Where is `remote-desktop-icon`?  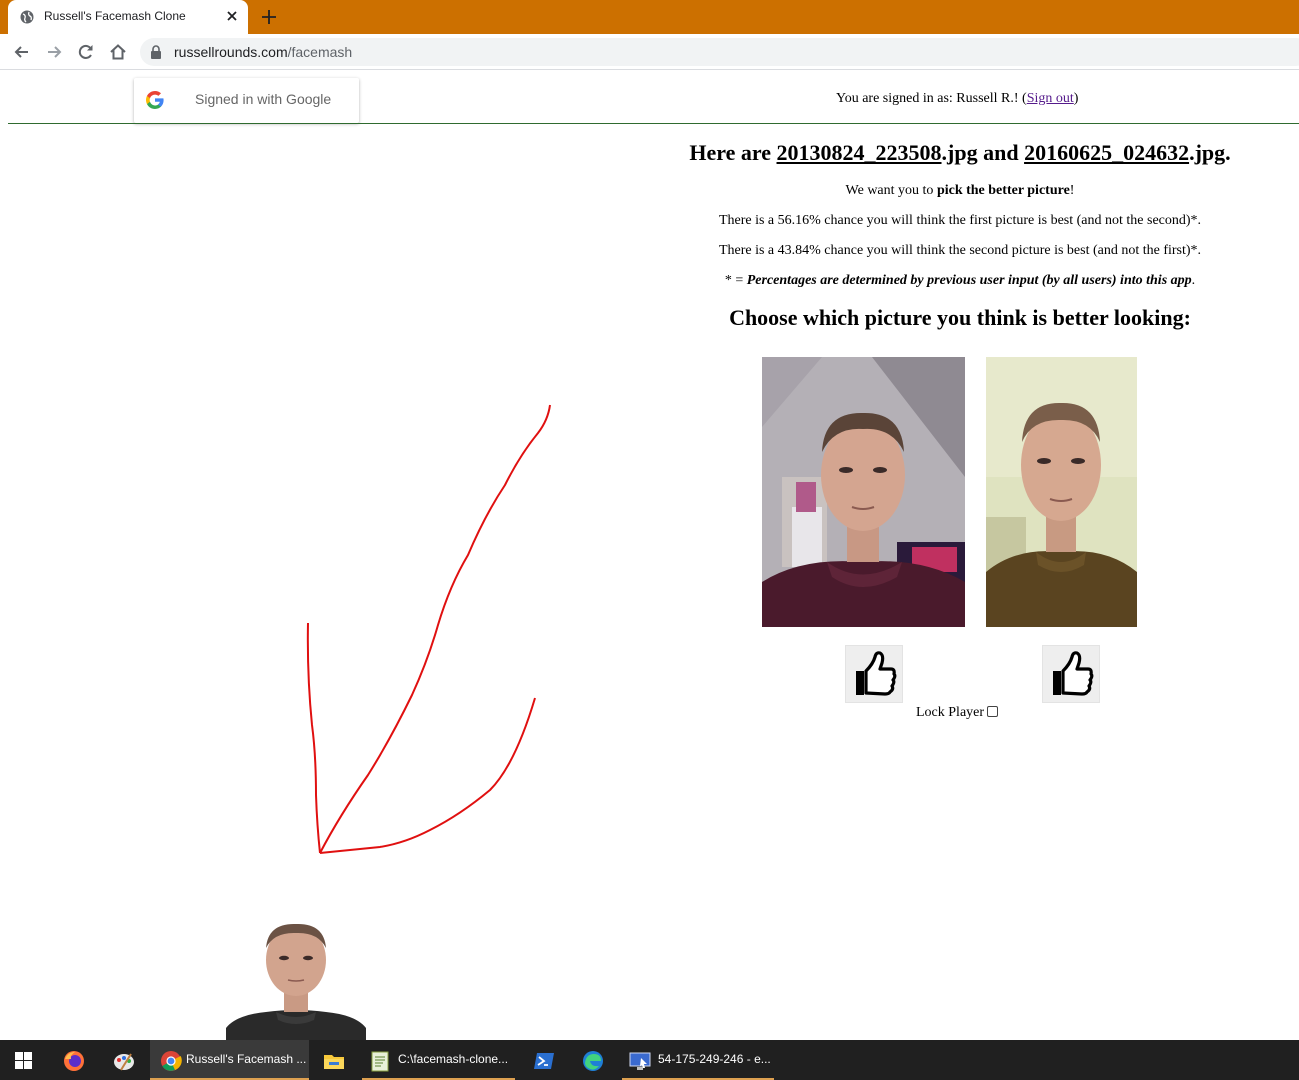
remote-desktop-icon is located at coordinates (640, 1061).